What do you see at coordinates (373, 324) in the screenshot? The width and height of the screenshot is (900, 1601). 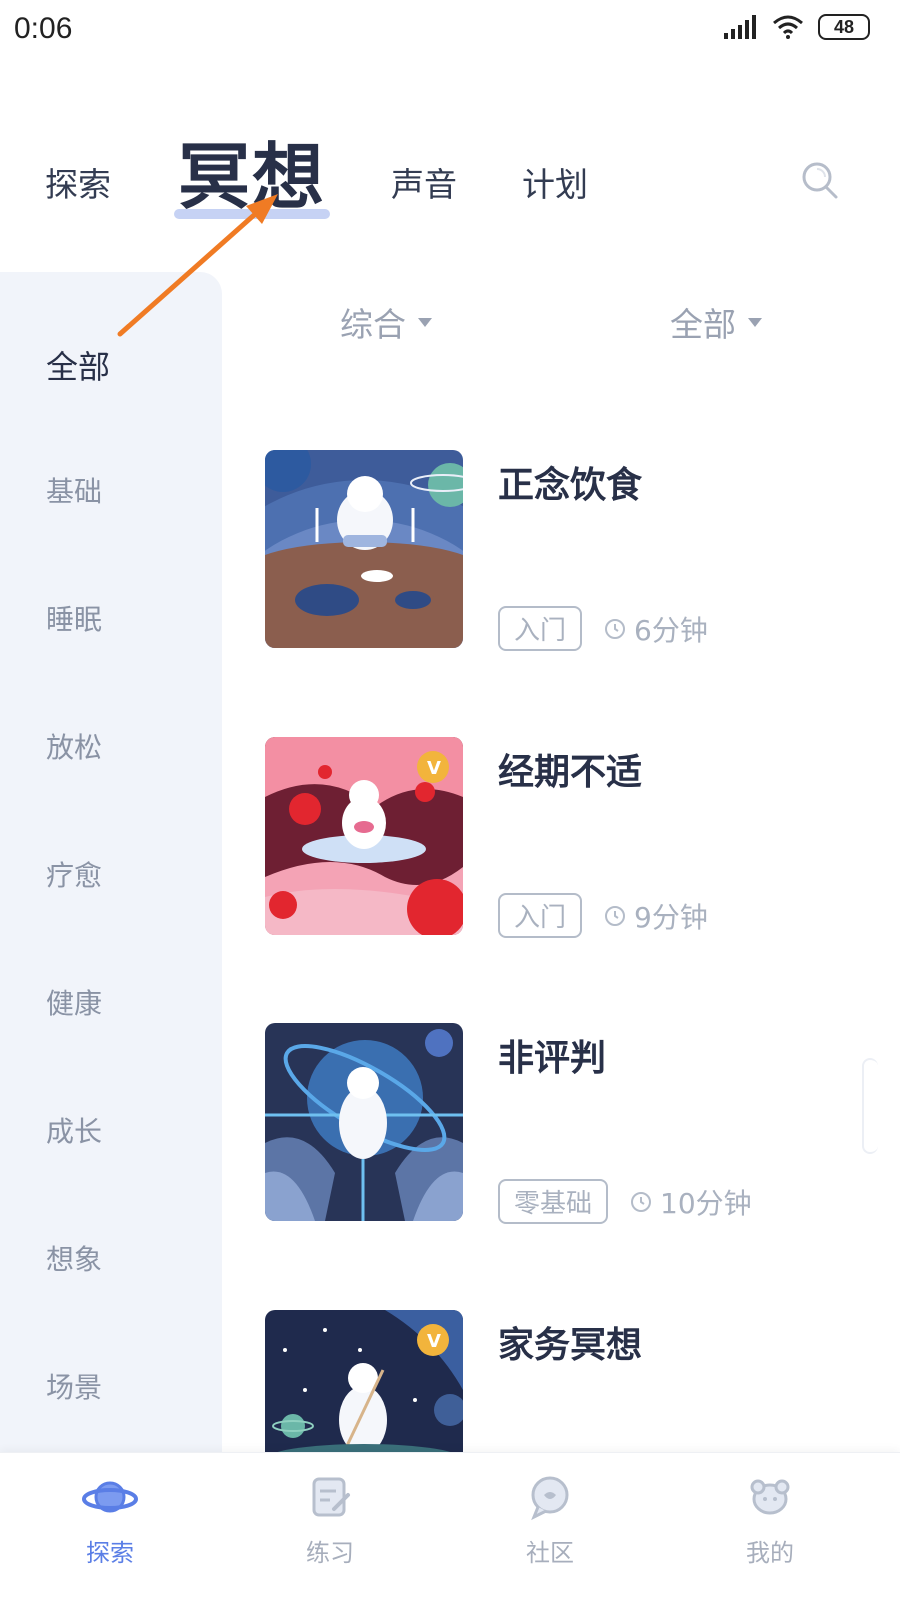 I see `sort-filter-label: 综合` at bounding box center [373, 324].